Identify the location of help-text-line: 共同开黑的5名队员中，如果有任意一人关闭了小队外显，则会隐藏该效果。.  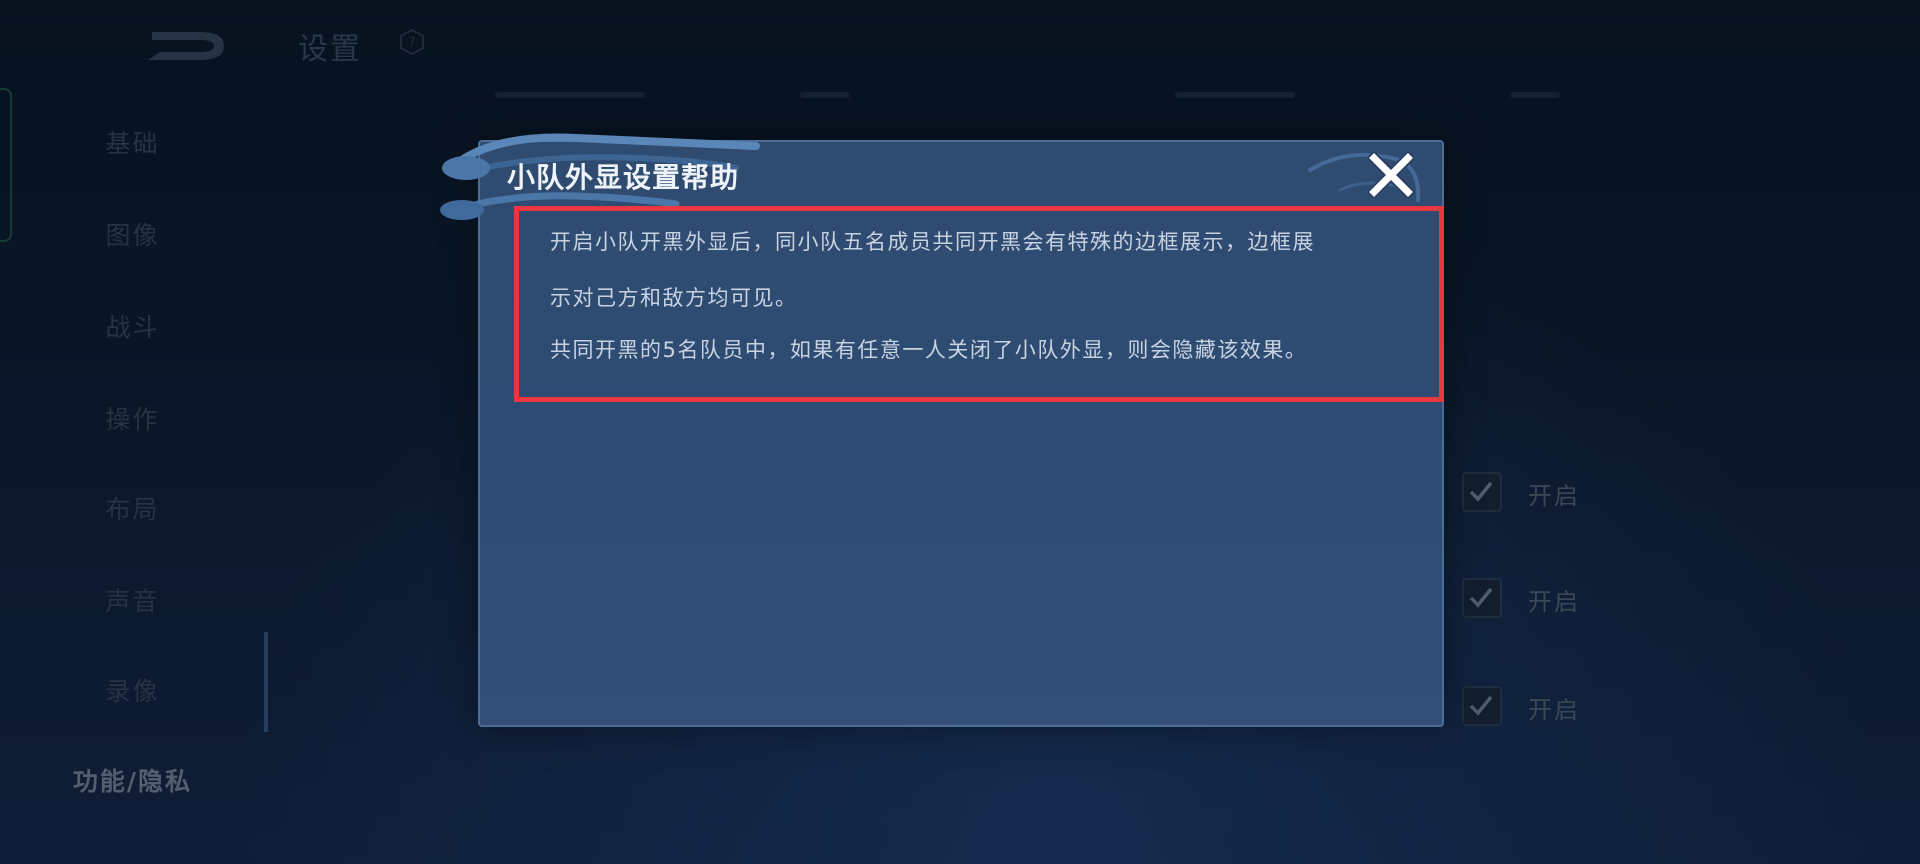
(929, 350).